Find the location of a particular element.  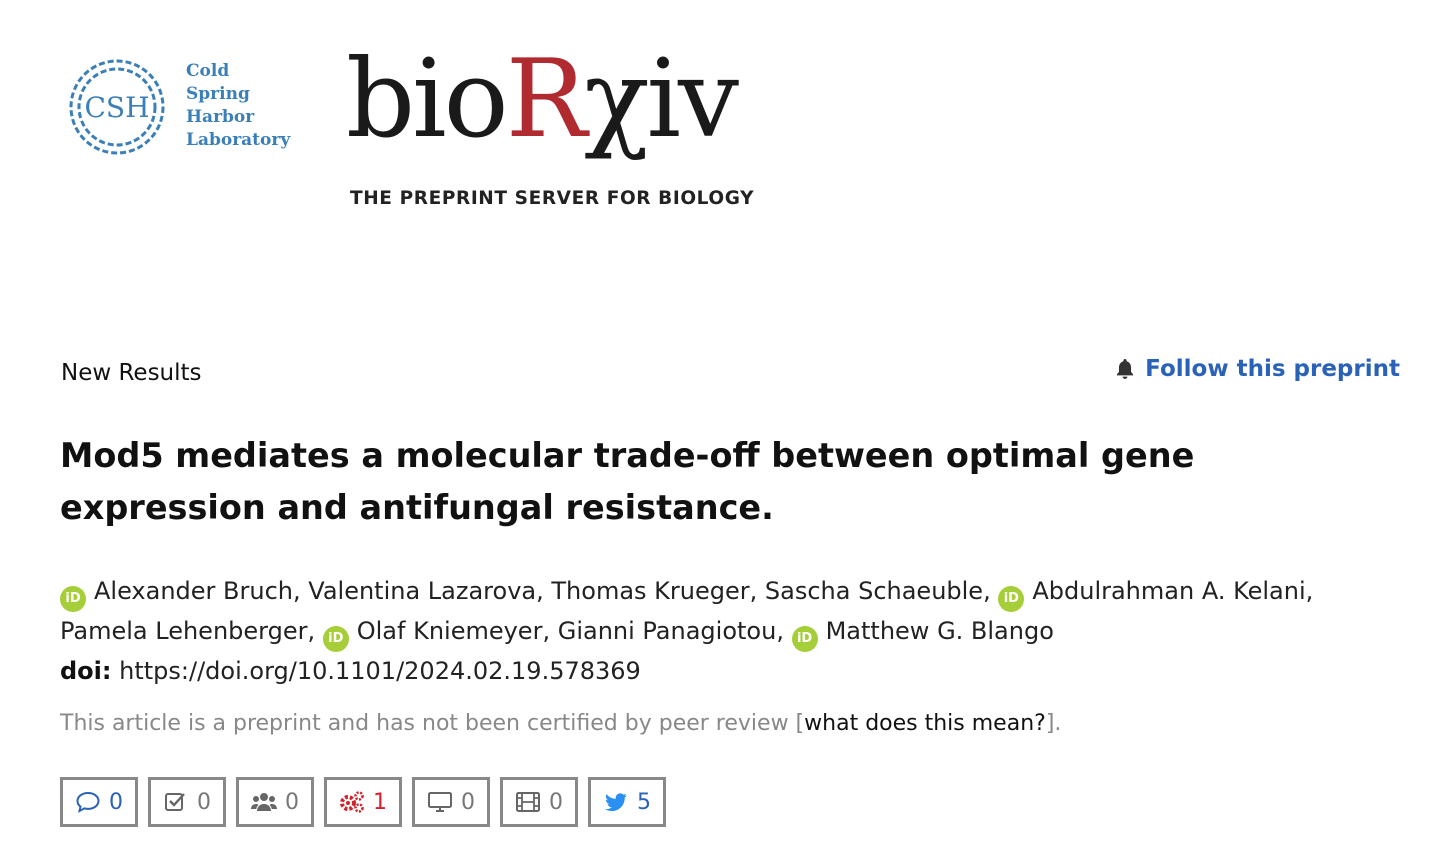

automated-tools-count: 1 is located at coordinates (380, 802).